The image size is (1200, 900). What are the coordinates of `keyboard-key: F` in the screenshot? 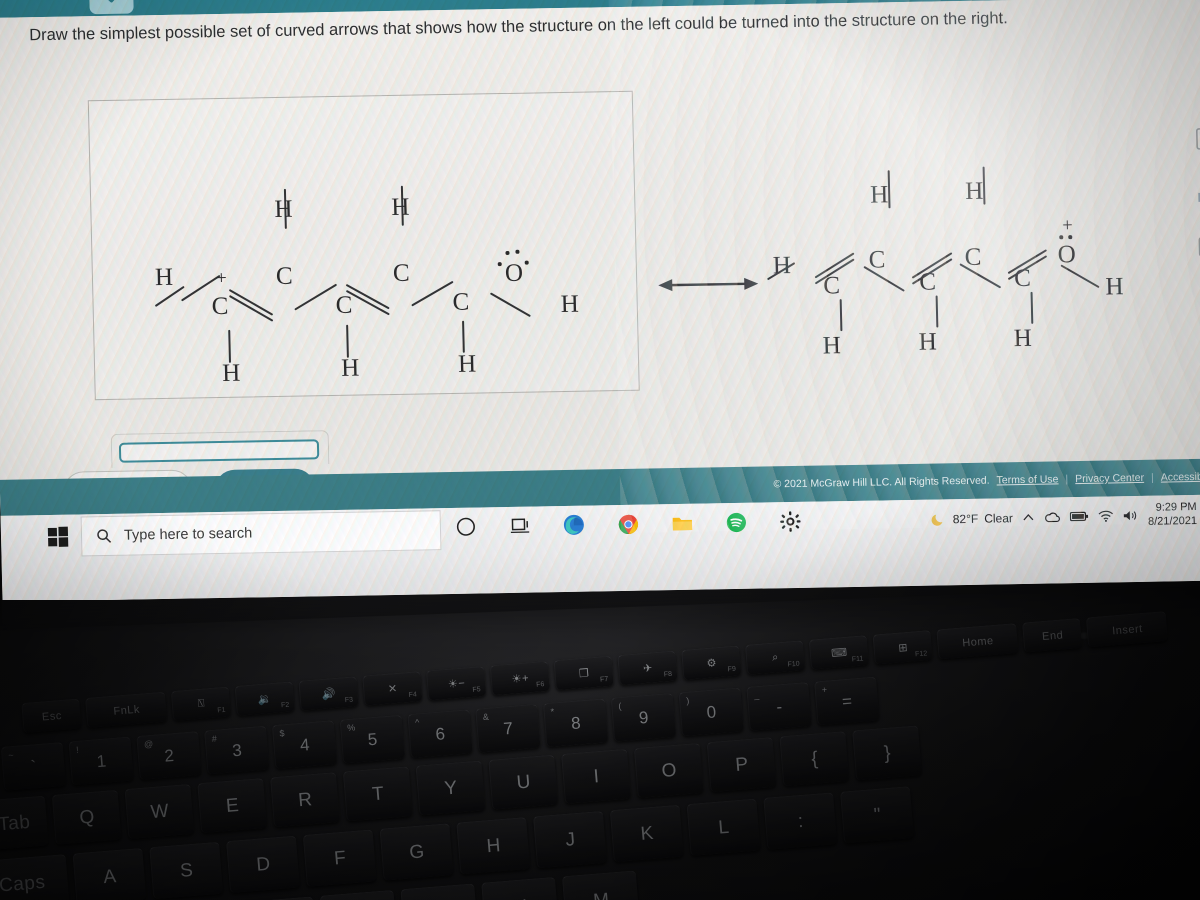 It's located at (339, 858).